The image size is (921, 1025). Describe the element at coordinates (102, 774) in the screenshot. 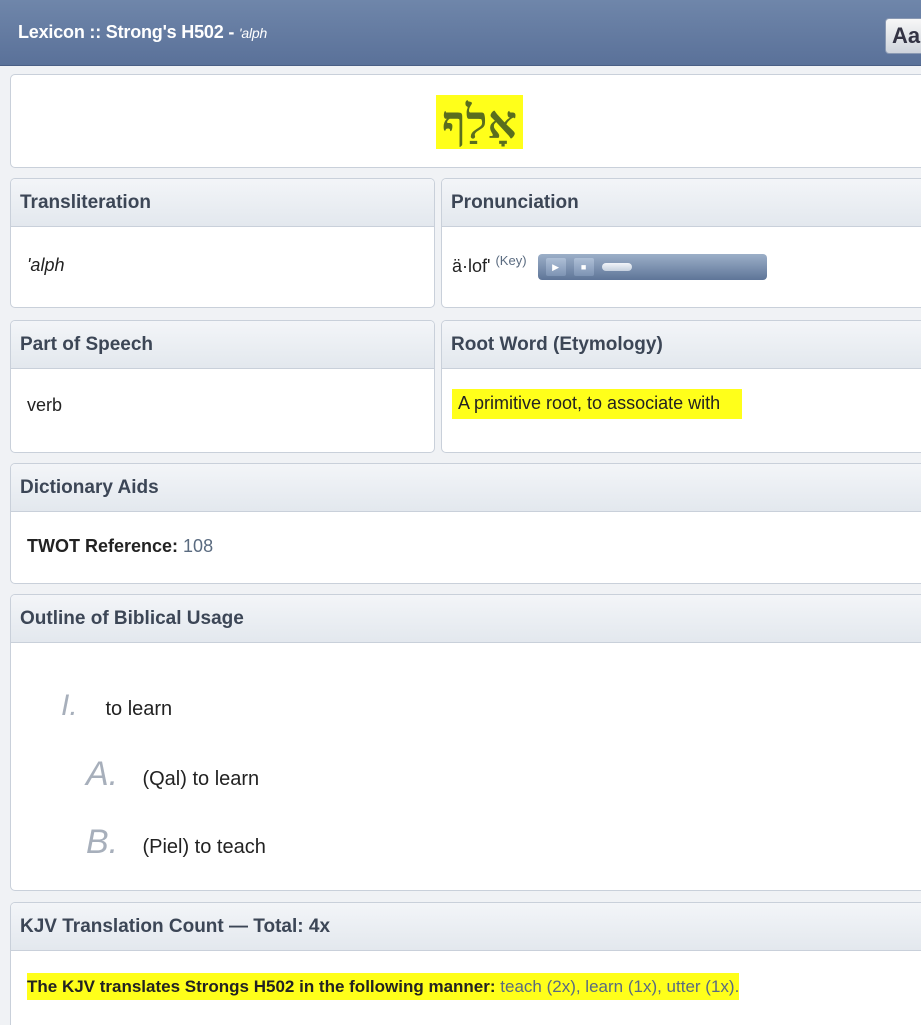

I see `outline-numeral: A.` at that location.